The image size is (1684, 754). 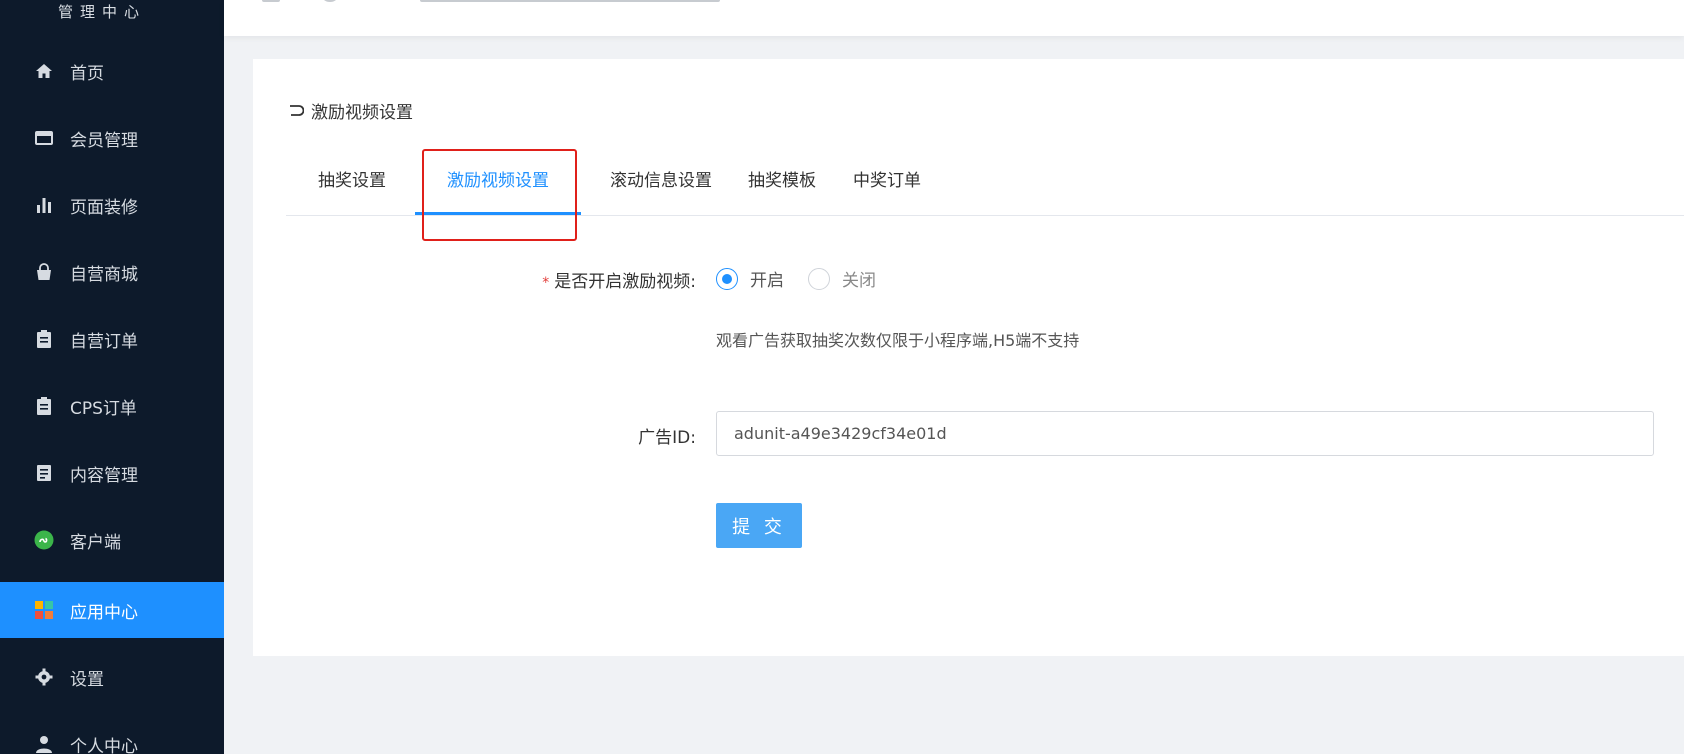 What do you see at coordinates (859, 281) in the screenshot?
I see `radio-disable-label: 关闭` at bounding box center [859, 281].